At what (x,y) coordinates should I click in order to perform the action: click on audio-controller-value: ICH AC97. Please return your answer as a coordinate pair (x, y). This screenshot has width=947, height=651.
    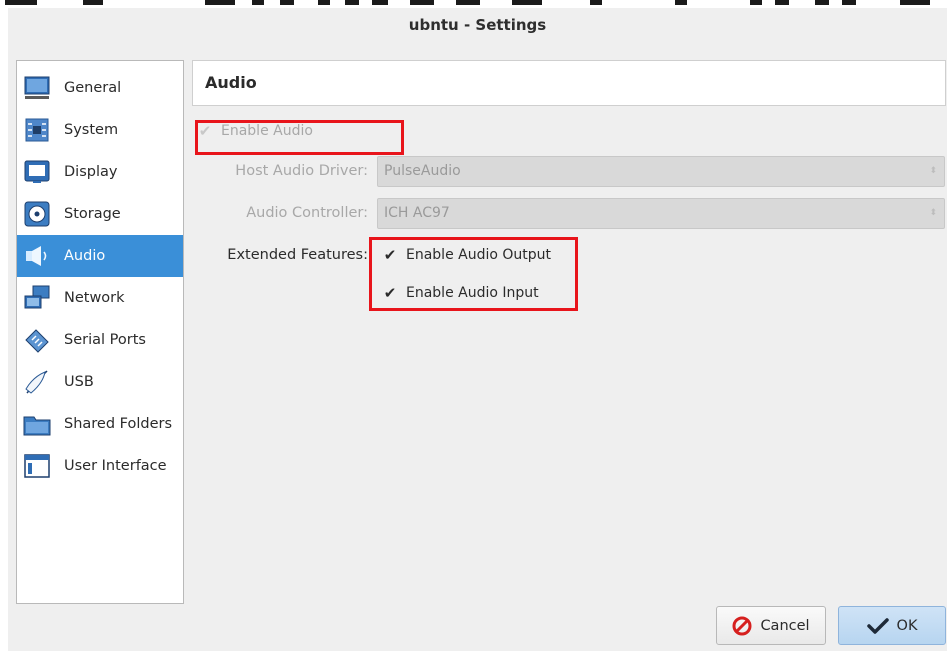
    Looking at the image, I should click on (417, 213).